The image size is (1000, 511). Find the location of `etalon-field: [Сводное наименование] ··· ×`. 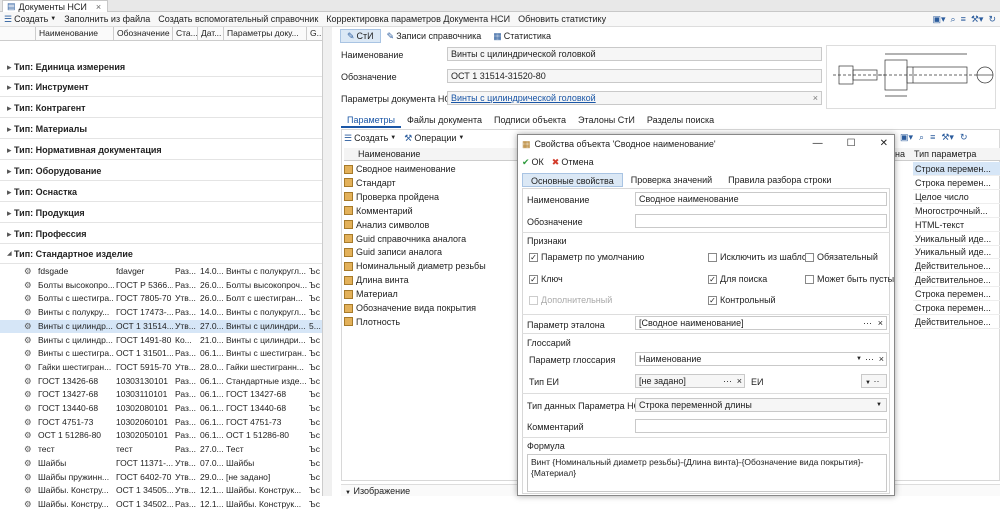

etalon-field: [Сводное наименование] ··· × is located at coordinates (761, 323).